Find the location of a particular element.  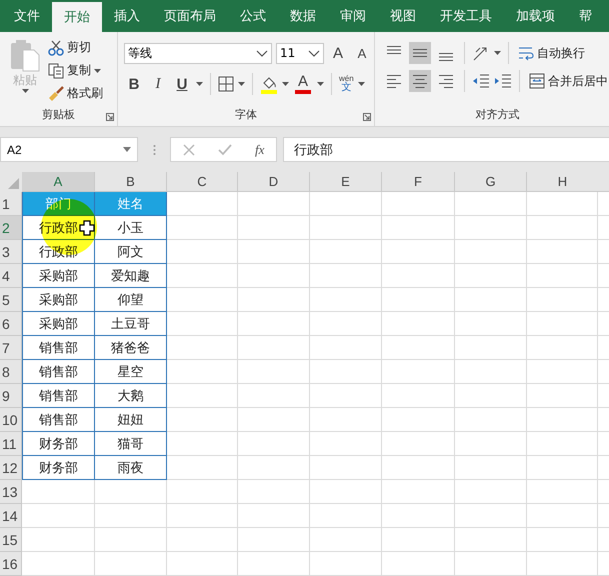

brush-icon is located at coordinates (56, 94).